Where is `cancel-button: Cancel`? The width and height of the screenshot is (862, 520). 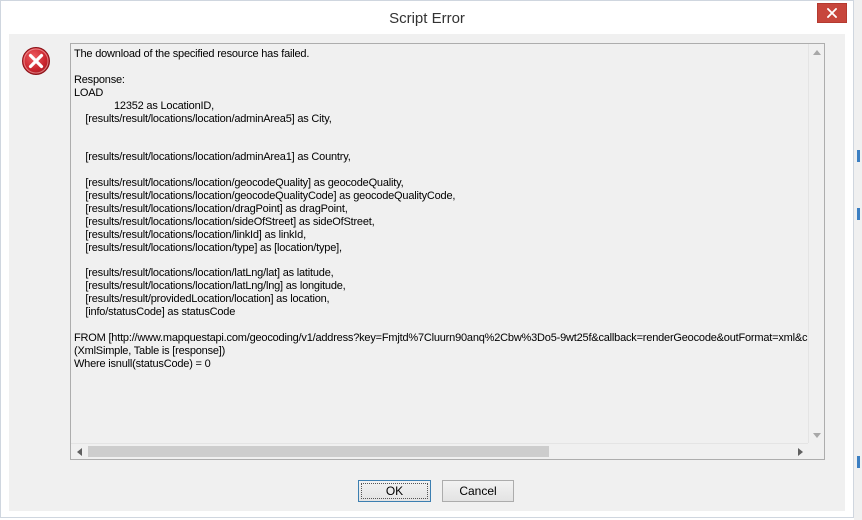
cancel-button: Cancel is located at coordinates (478, 491).